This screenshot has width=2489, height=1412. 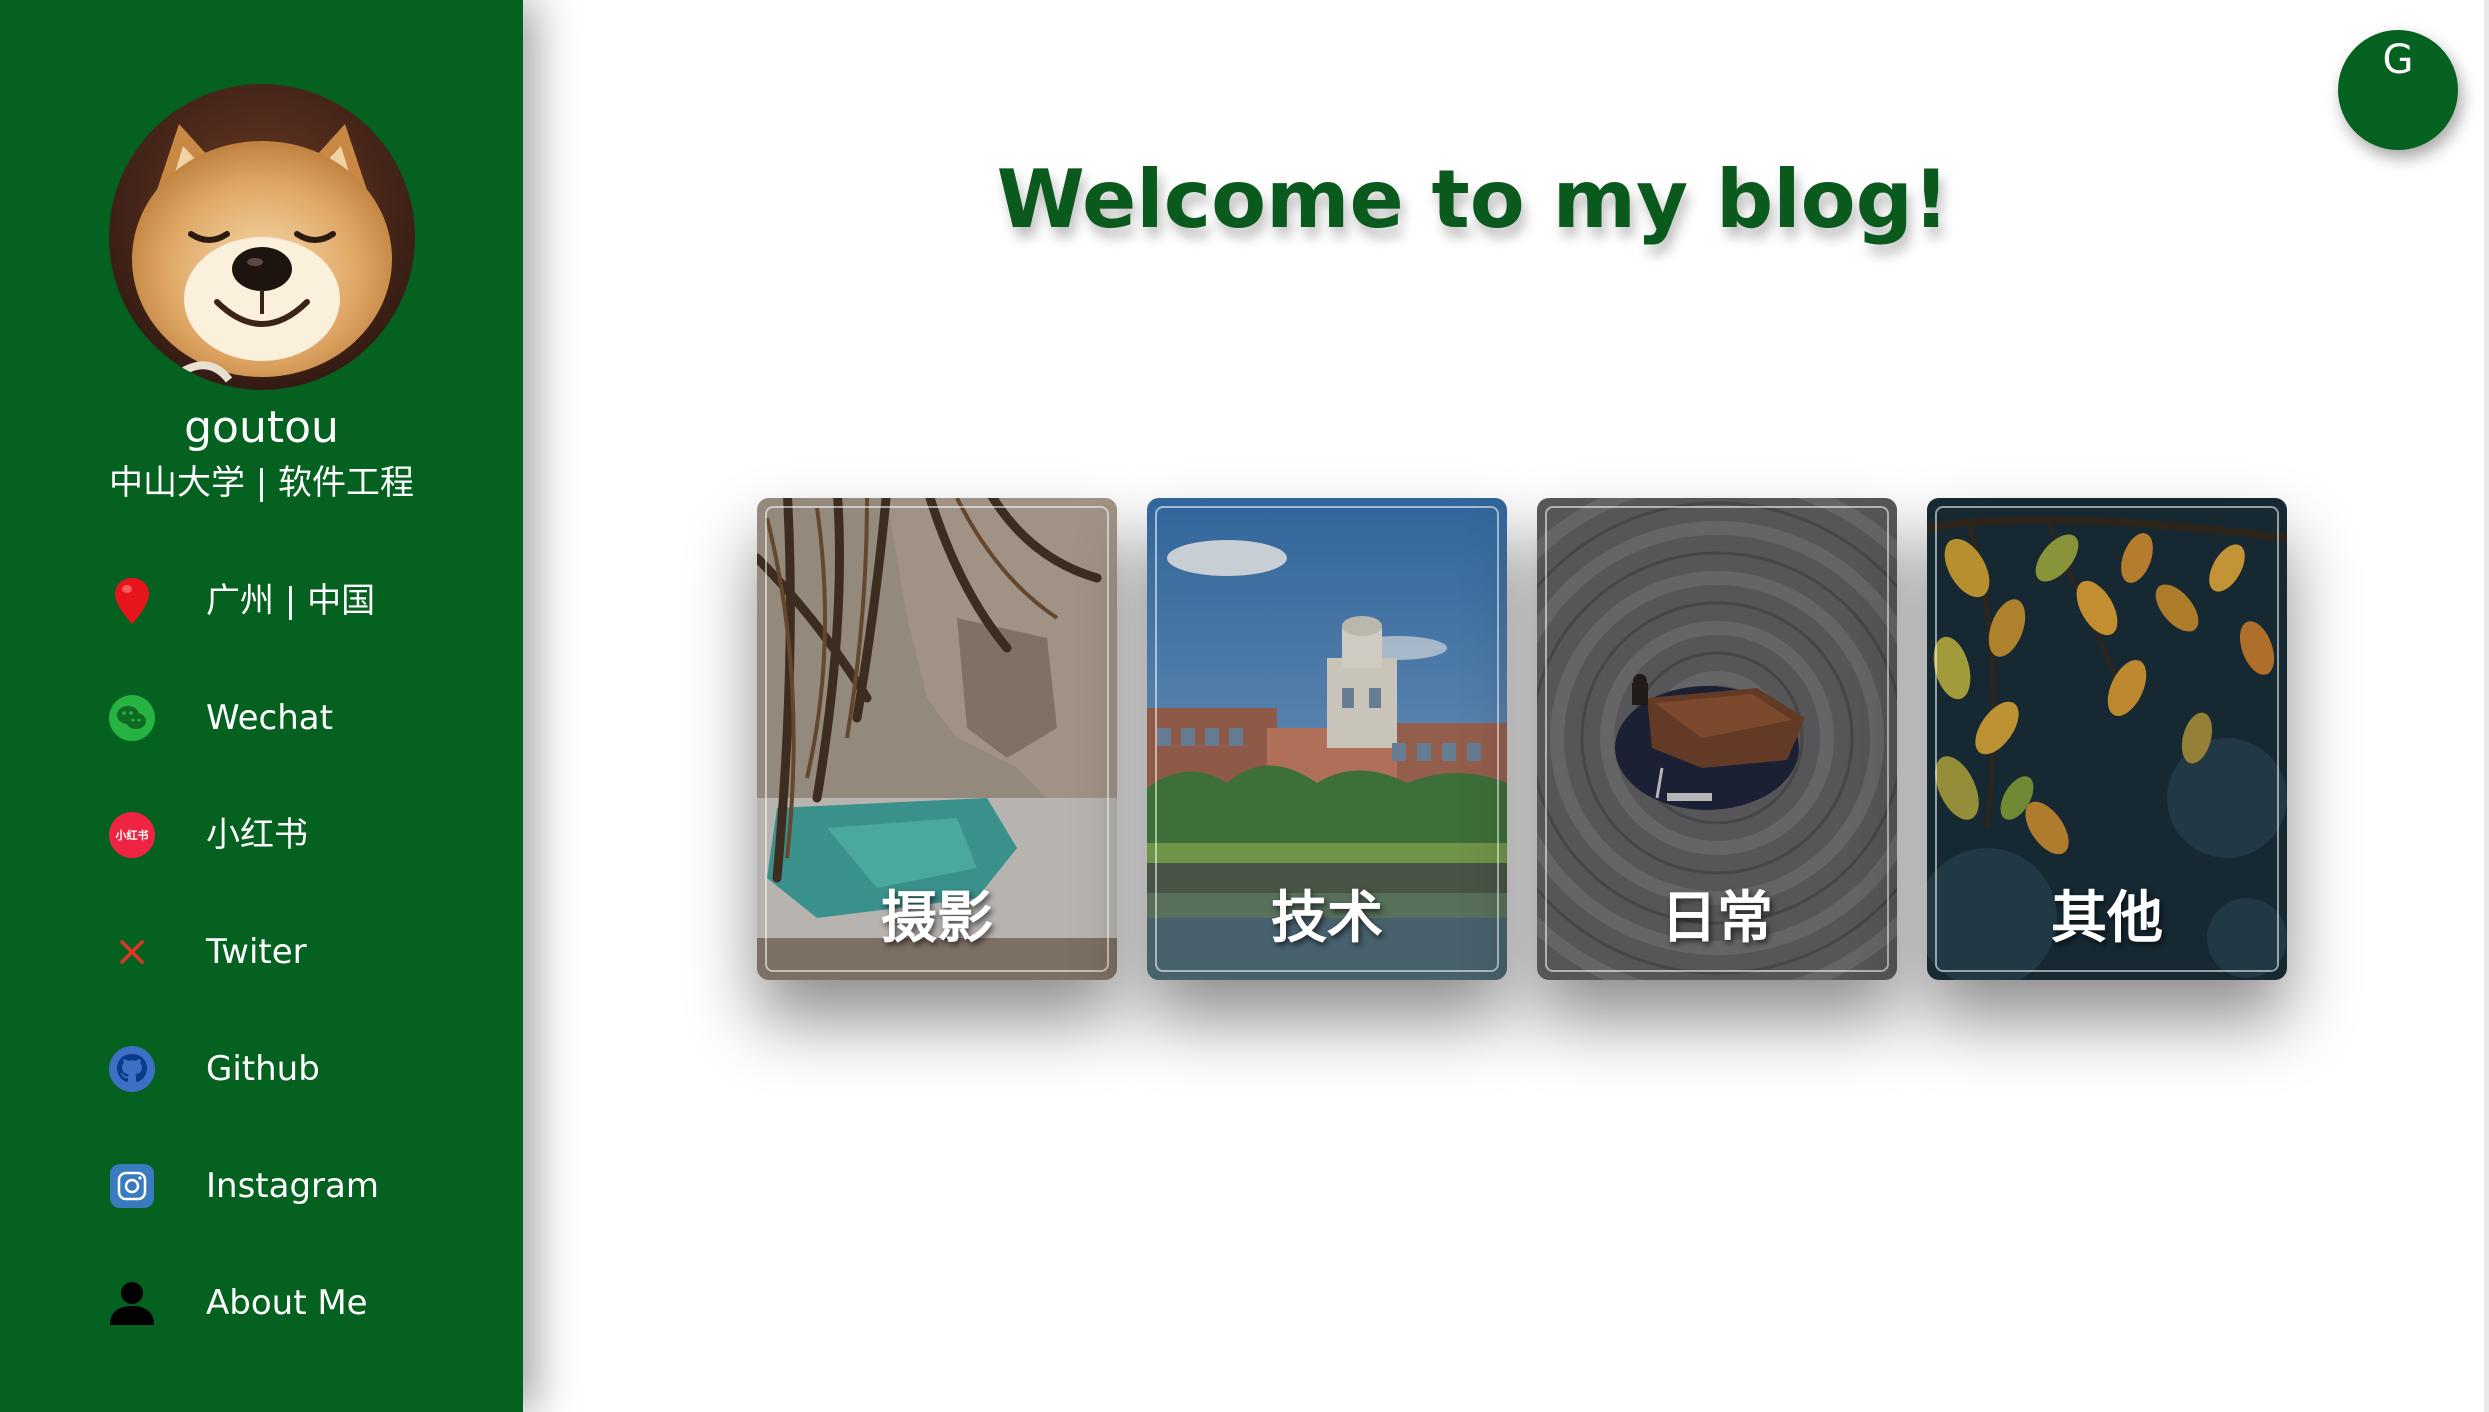 I want to click on avatar, so click(x=262, y=237).